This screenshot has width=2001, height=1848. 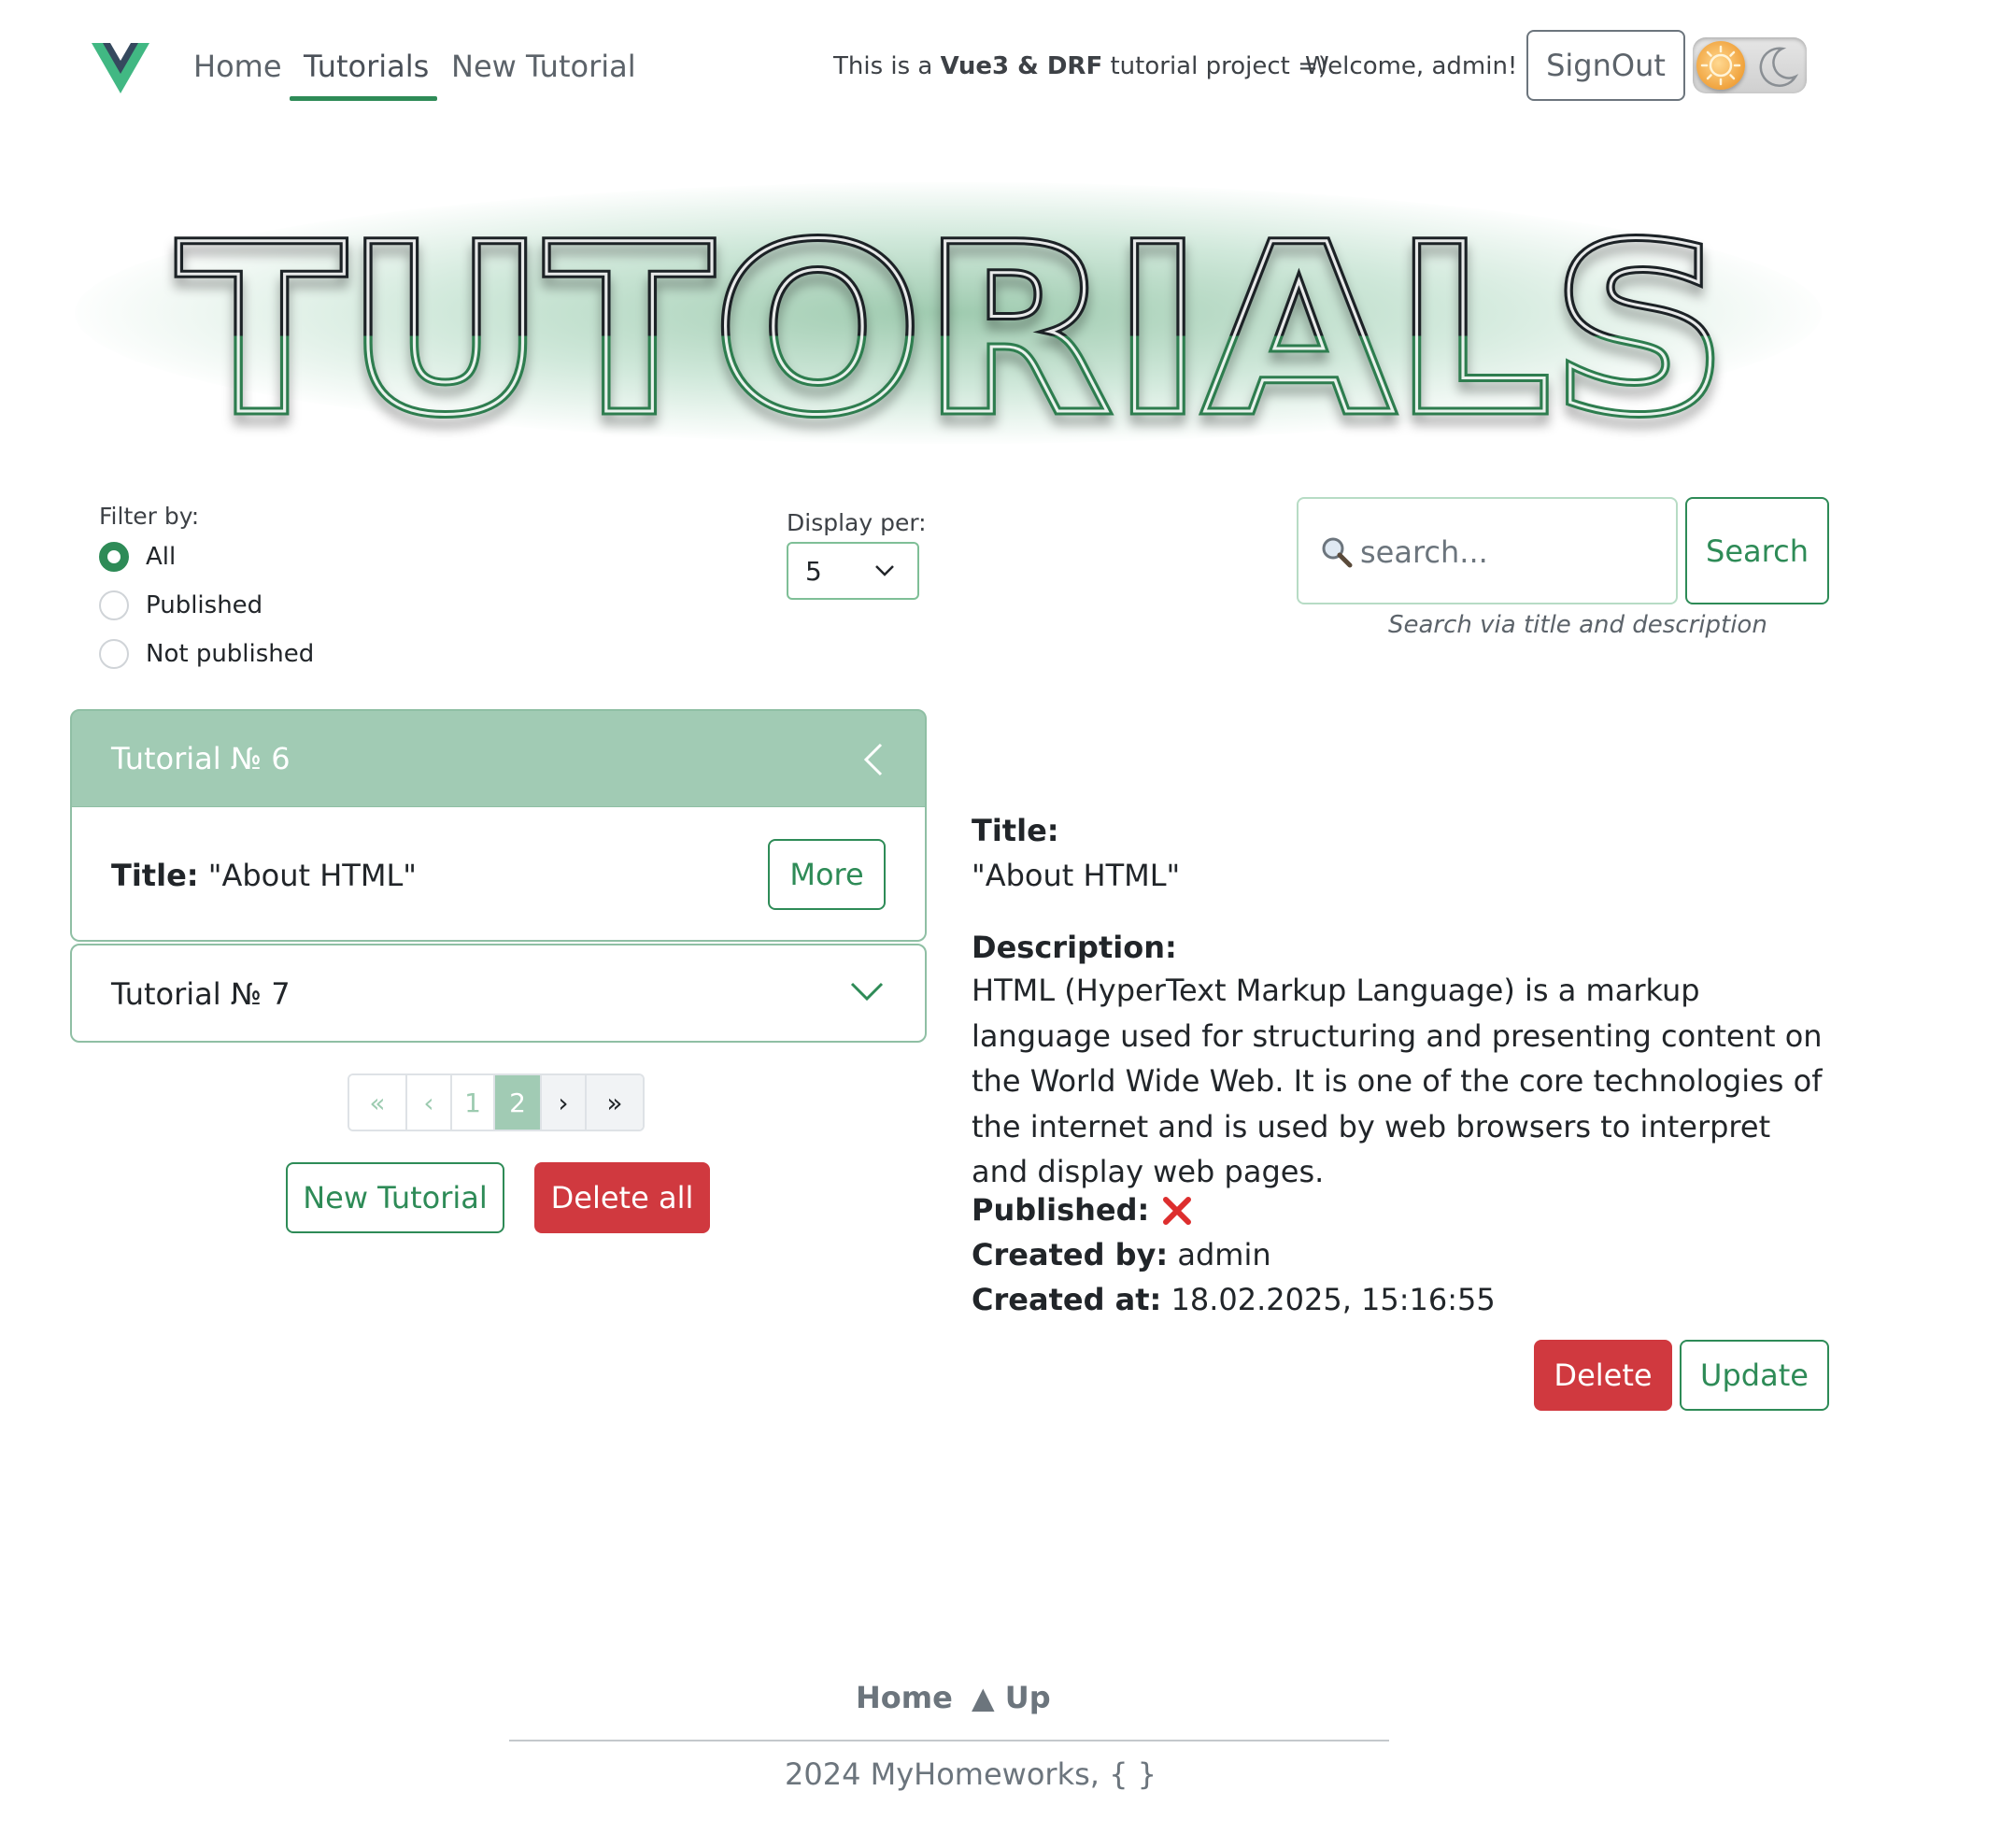 What do you see at coordinates (1011, 1697) in the screenshot?
I see `footer-up-link: ▲ Up` at bounding box center [1011, 1697].